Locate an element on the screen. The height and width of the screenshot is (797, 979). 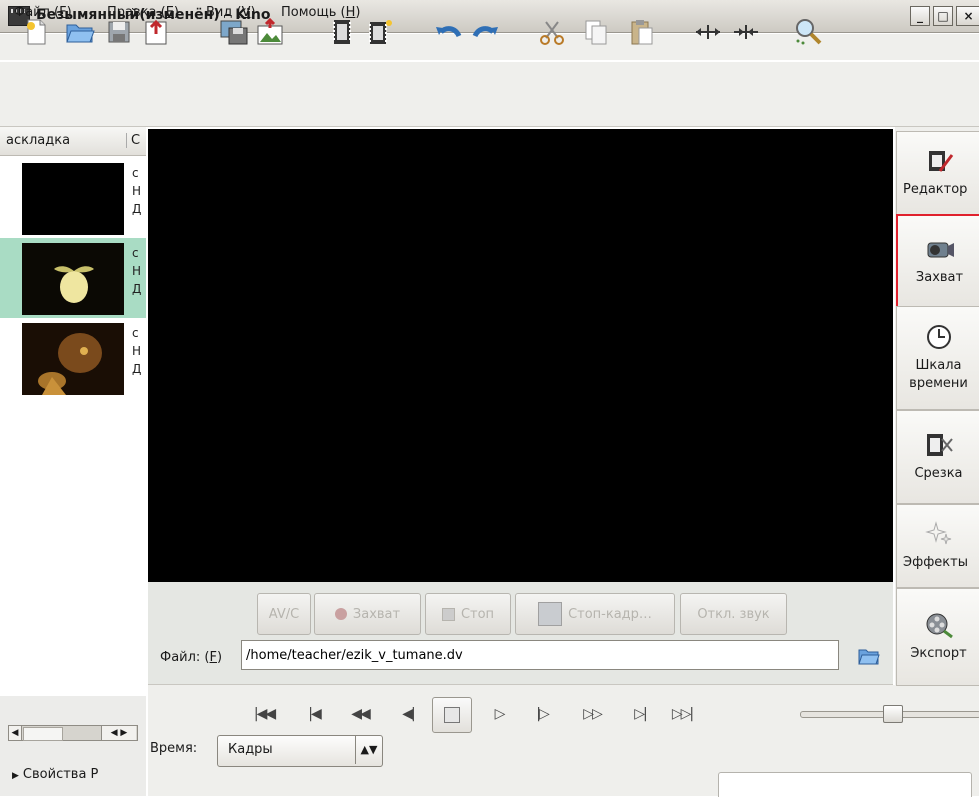
nav-capture: Захват is located at coordinates (937, 261).